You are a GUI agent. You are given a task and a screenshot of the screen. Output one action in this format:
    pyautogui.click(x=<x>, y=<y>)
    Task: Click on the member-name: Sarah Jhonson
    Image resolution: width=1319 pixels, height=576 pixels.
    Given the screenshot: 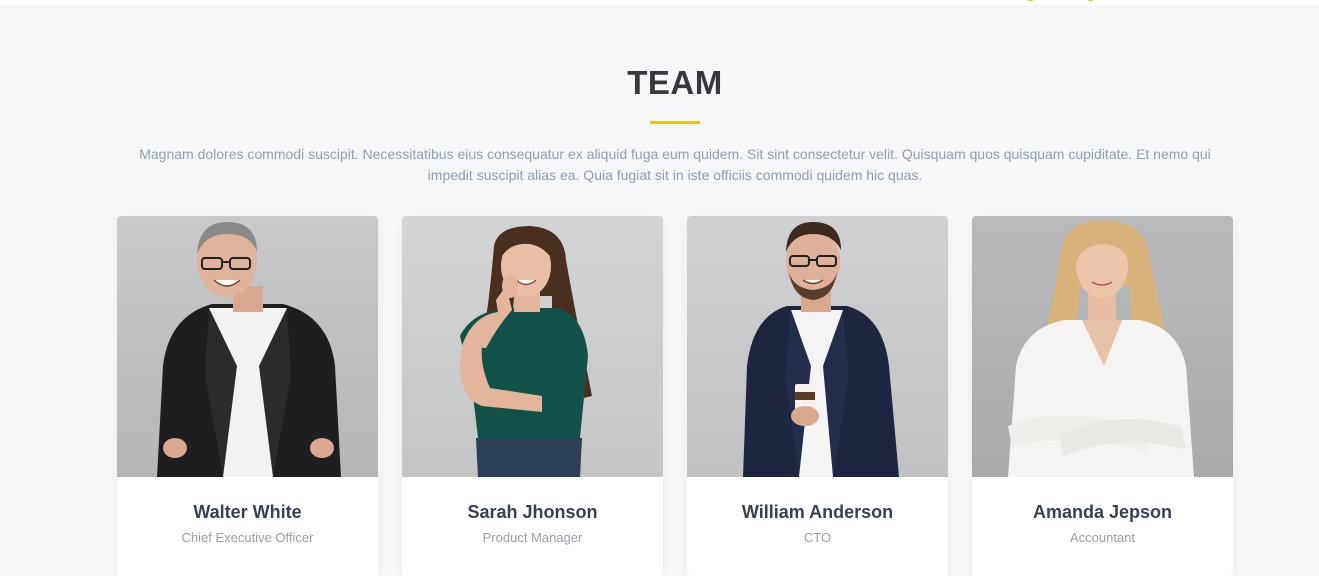 What is the action you would take?
    pyautogui.click(x=532, y=512)
    